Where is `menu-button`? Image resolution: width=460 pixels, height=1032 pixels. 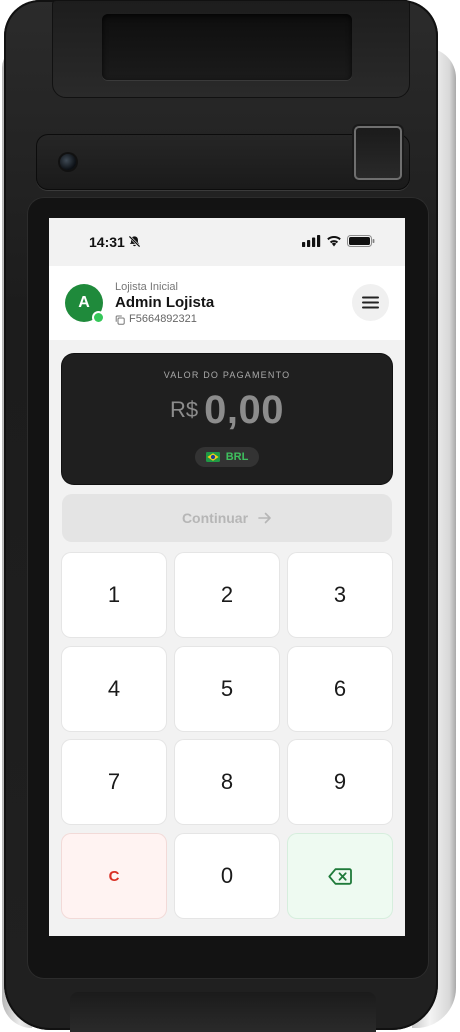 menu-button is located at coordinates (370, 302).